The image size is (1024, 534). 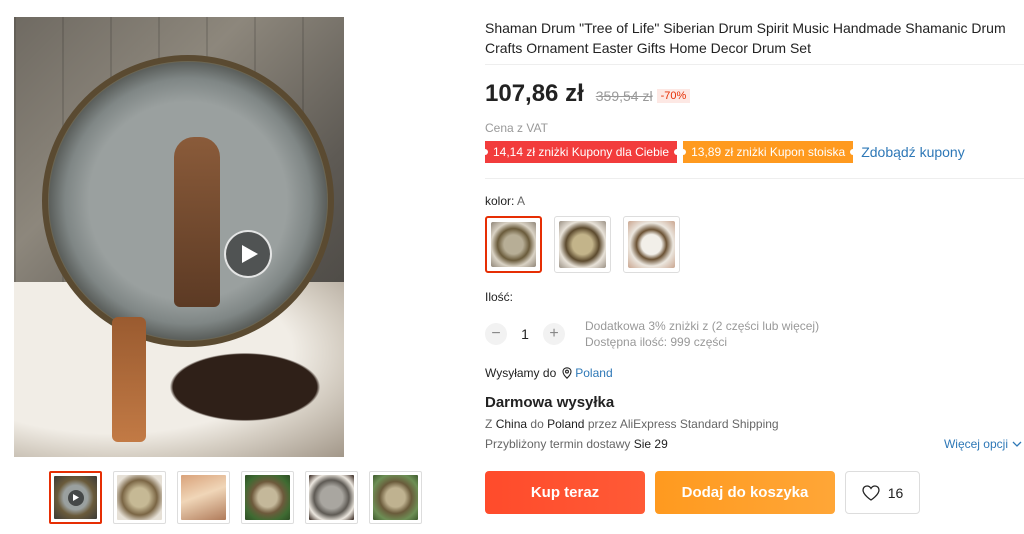 I want to click on color-swatch-a, so click(x=513, y=244).